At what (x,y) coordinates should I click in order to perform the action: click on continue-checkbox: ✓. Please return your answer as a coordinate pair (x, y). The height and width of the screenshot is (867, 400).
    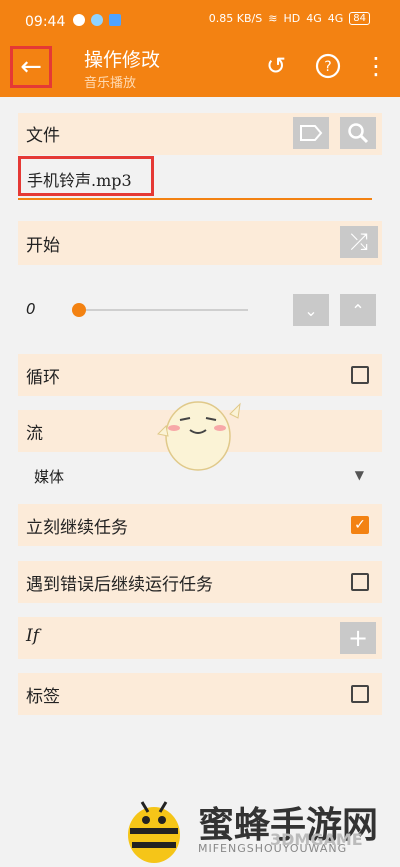
    Looking at the image, I should click on (360, 525).